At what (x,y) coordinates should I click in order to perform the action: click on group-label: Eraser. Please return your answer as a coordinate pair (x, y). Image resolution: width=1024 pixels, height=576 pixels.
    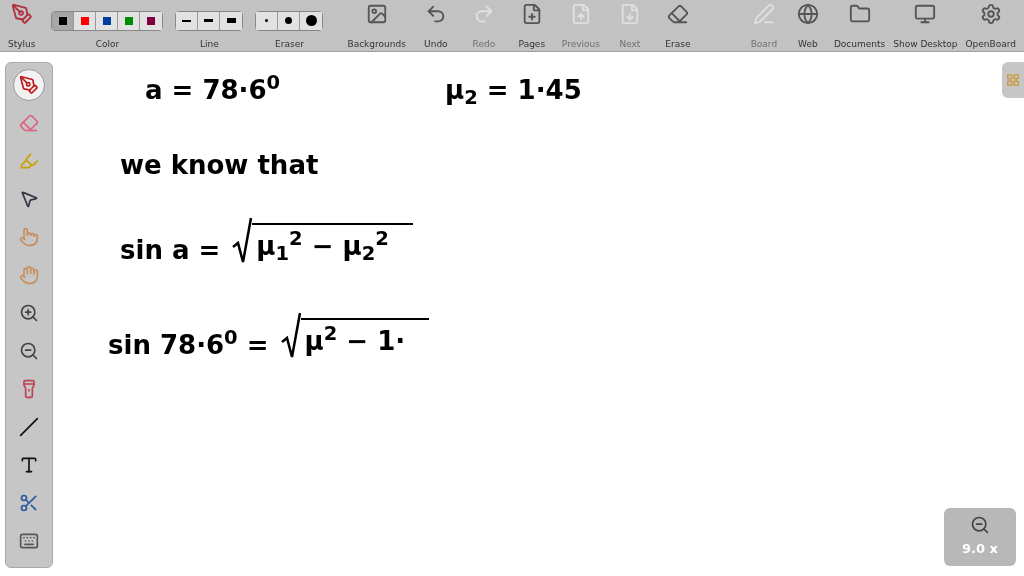
    Looking at the image, I should click on (289, 44).